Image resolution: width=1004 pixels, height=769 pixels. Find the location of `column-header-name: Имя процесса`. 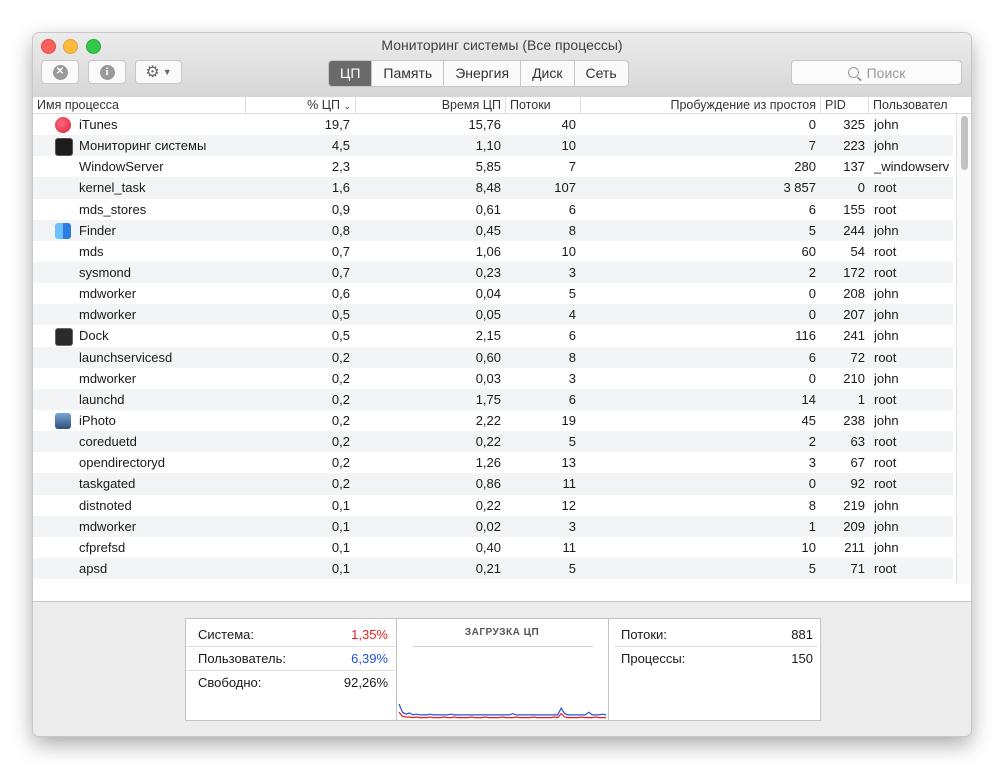

column-header-name: Имя процесса is located at coordinates (139, 105).